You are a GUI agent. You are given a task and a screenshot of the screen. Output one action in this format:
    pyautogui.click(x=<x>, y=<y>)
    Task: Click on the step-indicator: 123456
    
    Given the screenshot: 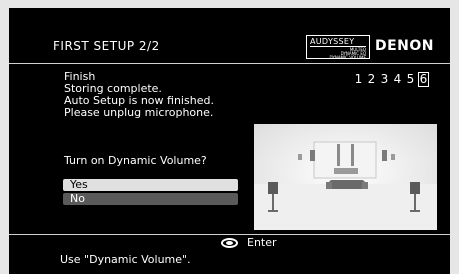 What is the action you would take?
    pyautogui.click(x=392, y=79)
    